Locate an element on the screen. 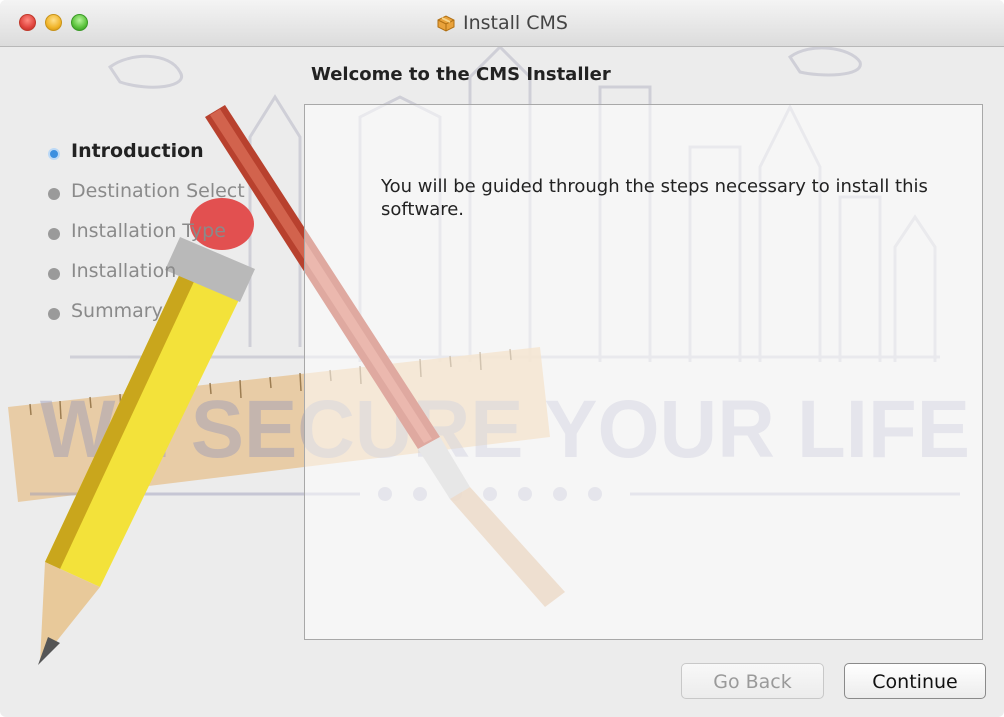  title-bar: Install CMS is located at coordinates (502, 23).